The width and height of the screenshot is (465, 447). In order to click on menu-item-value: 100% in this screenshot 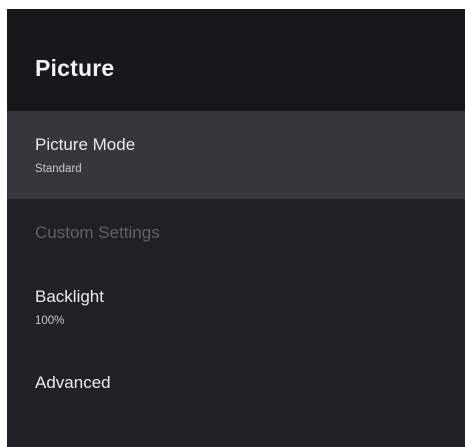, I will do `click(50, 321)`.